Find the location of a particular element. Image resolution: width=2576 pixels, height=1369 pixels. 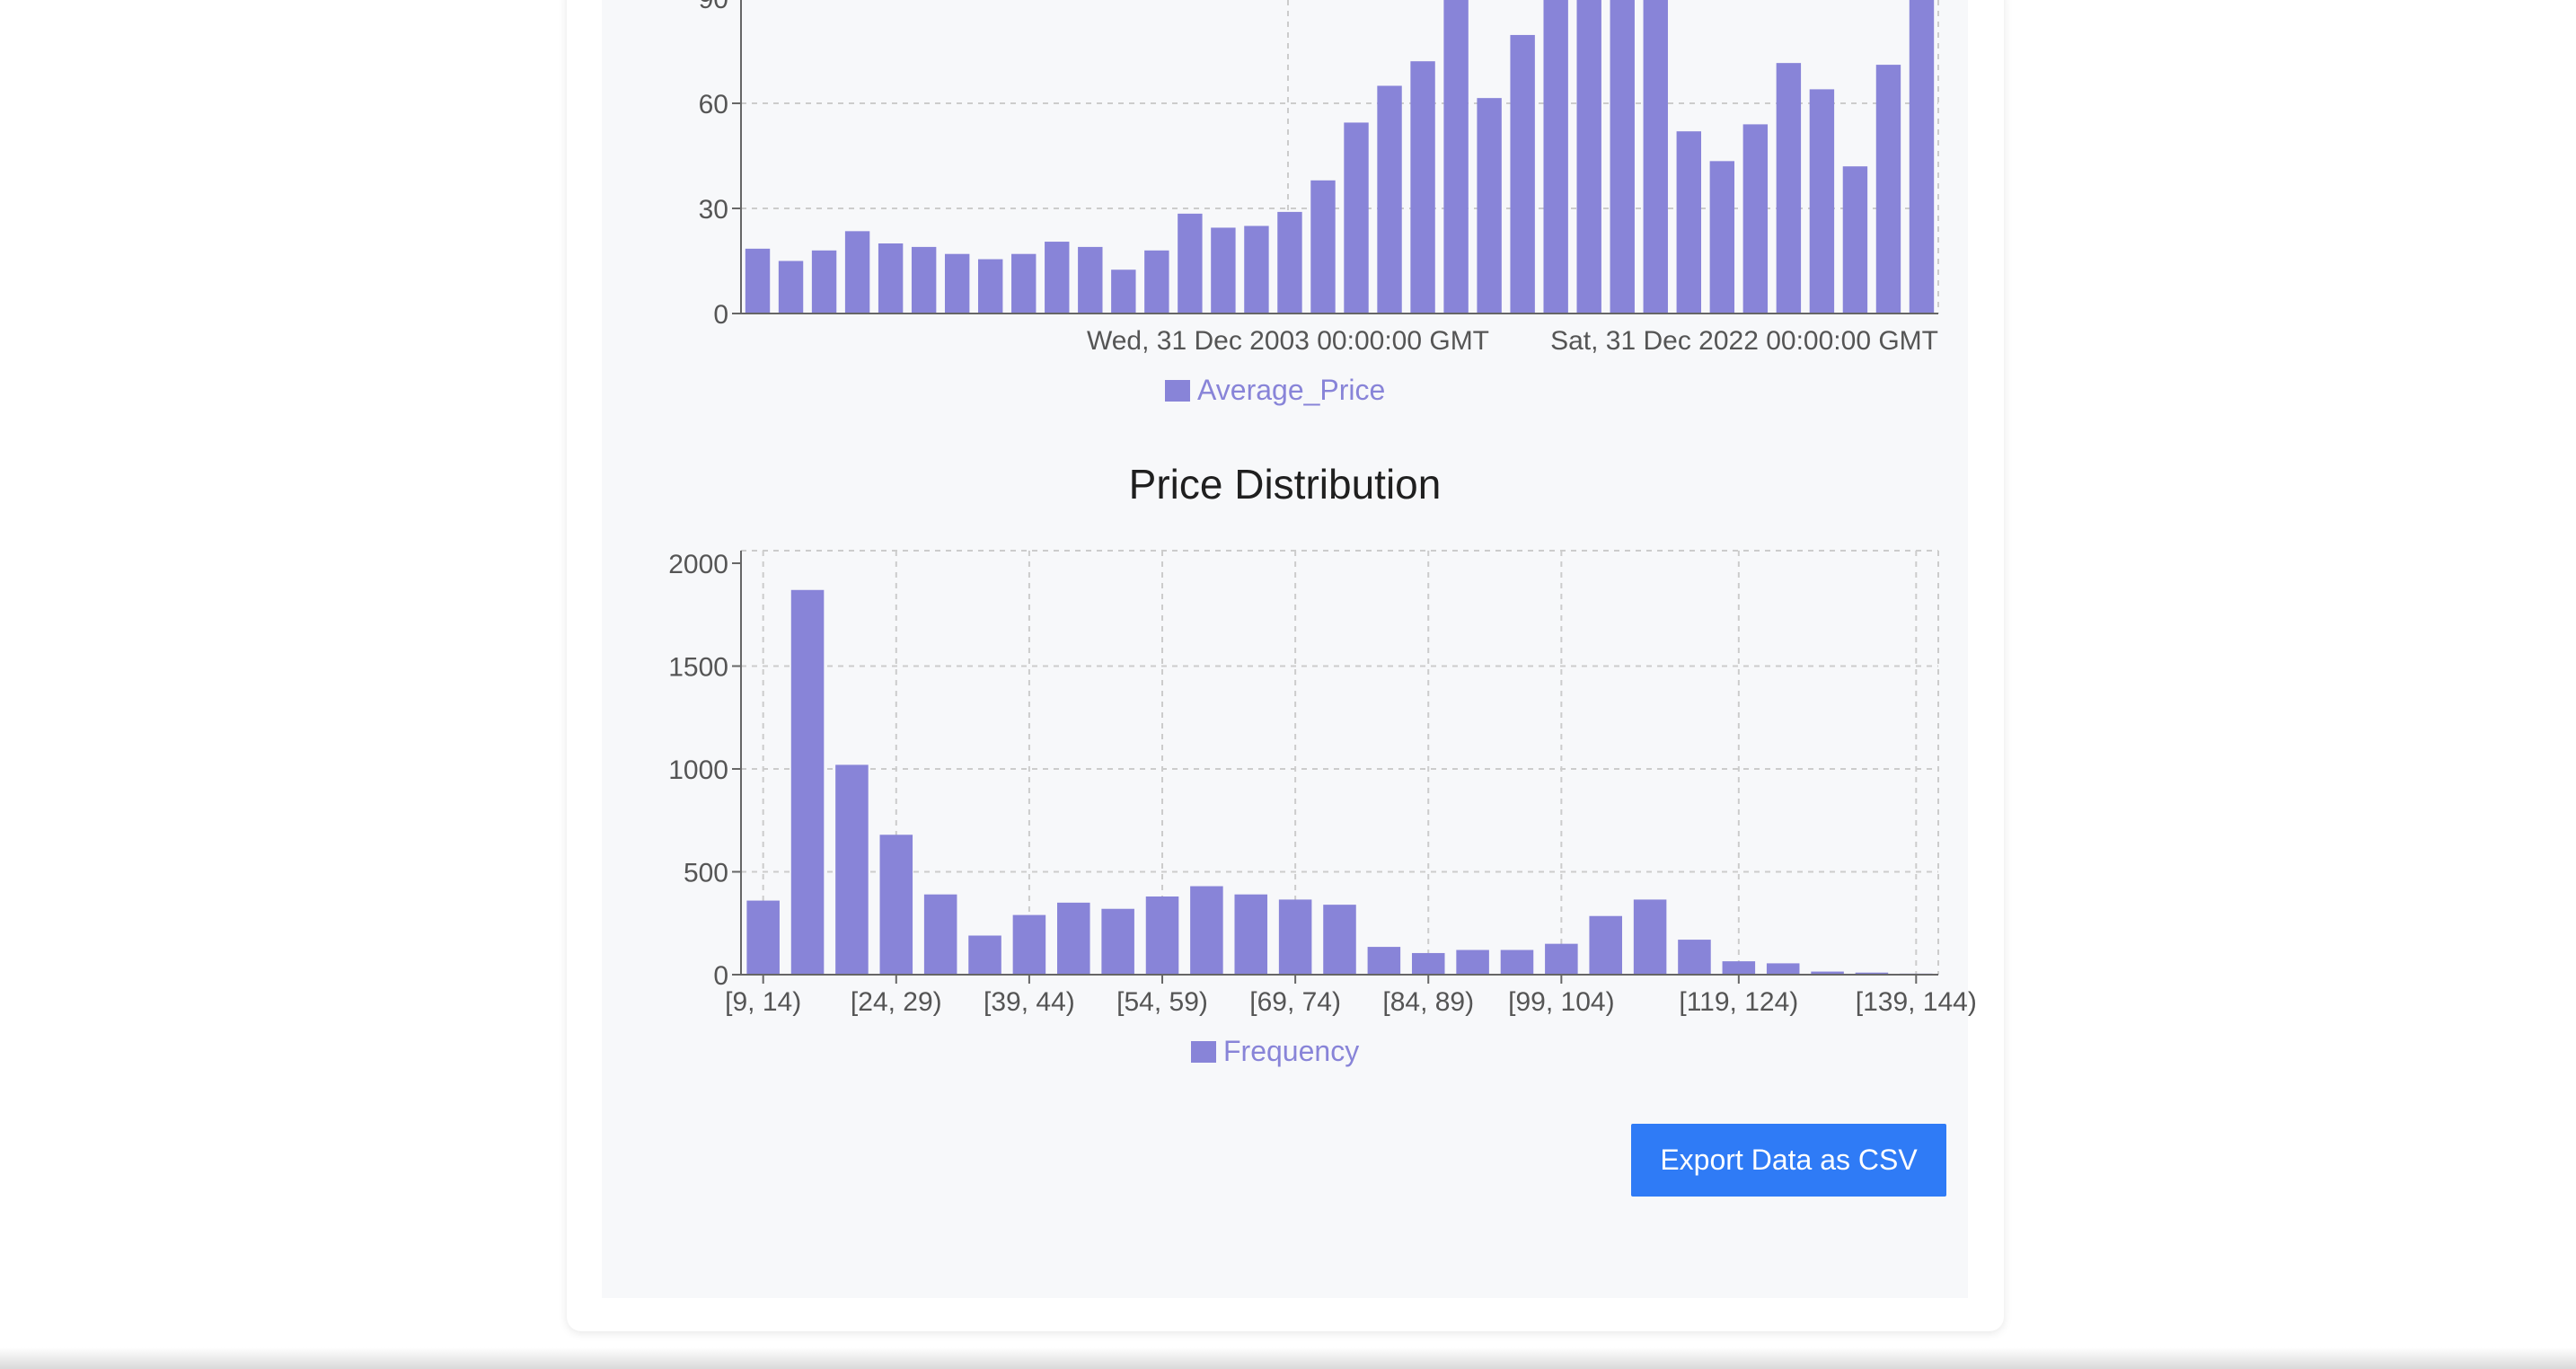

price-distribution-legend: Frequency is located at coordinates (1275, 1051).